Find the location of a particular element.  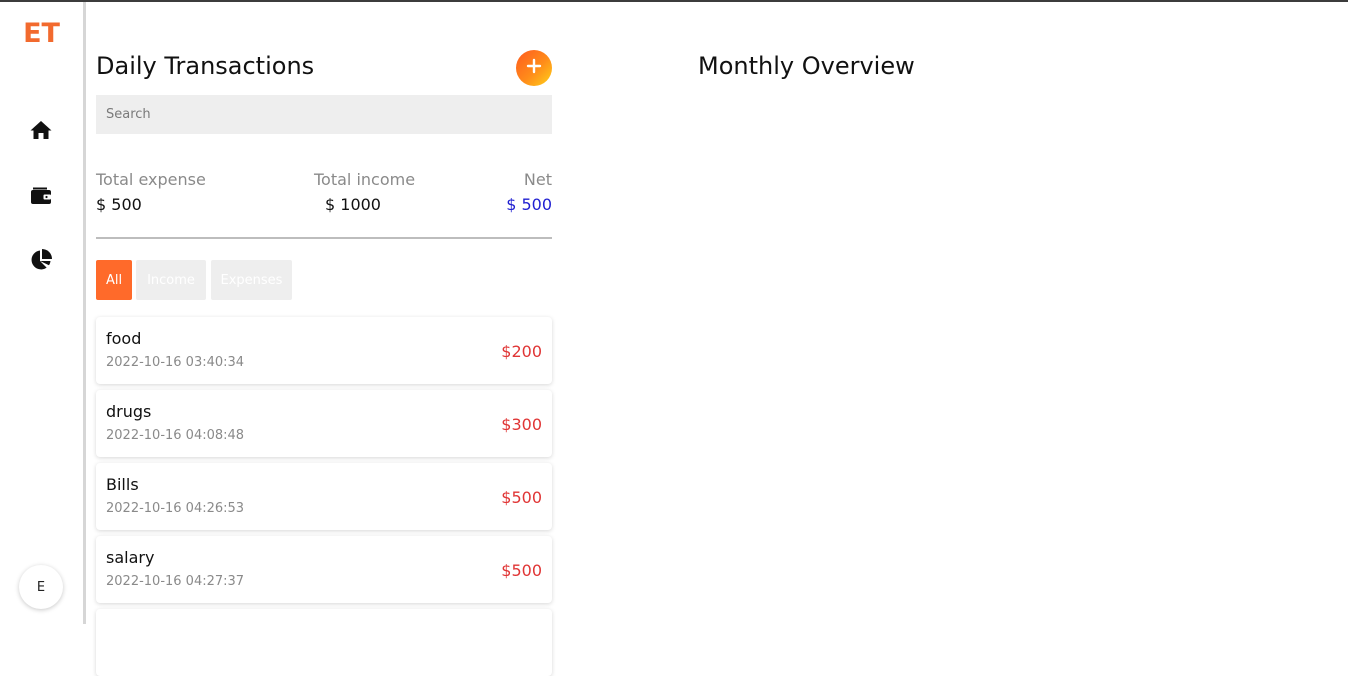

add-transaction-button is located at coordinates (534, 68).